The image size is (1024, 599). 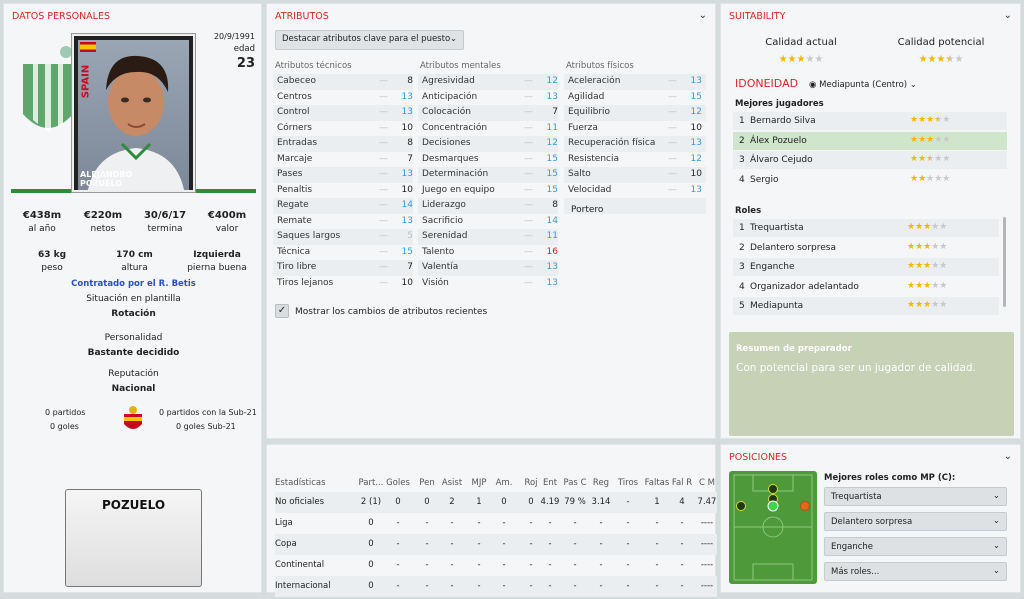 What do you see at coordinates (343, 222) in the screenshot?
I see `attribute-row-technical: Remate — 13` at bounding box center [343, 222].